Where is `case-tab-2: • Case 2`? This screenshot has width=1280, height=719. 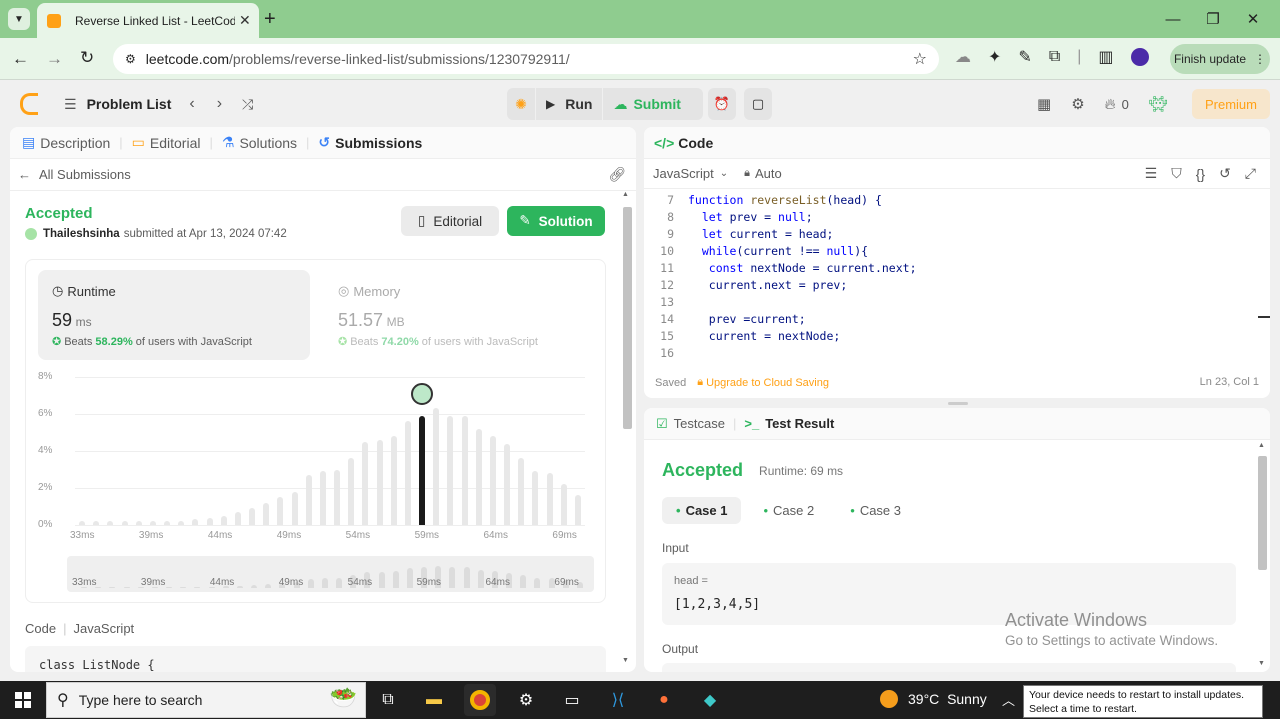 case-tab-2: • Case 2 is located at coordinates (788, 510).